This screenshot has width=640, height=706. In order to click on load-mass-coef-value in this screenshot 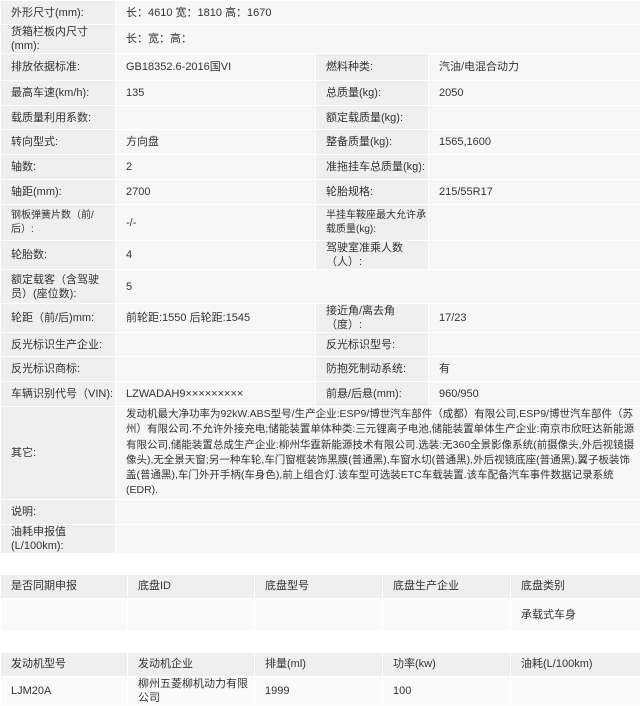, I will do `click(216, 118)`.